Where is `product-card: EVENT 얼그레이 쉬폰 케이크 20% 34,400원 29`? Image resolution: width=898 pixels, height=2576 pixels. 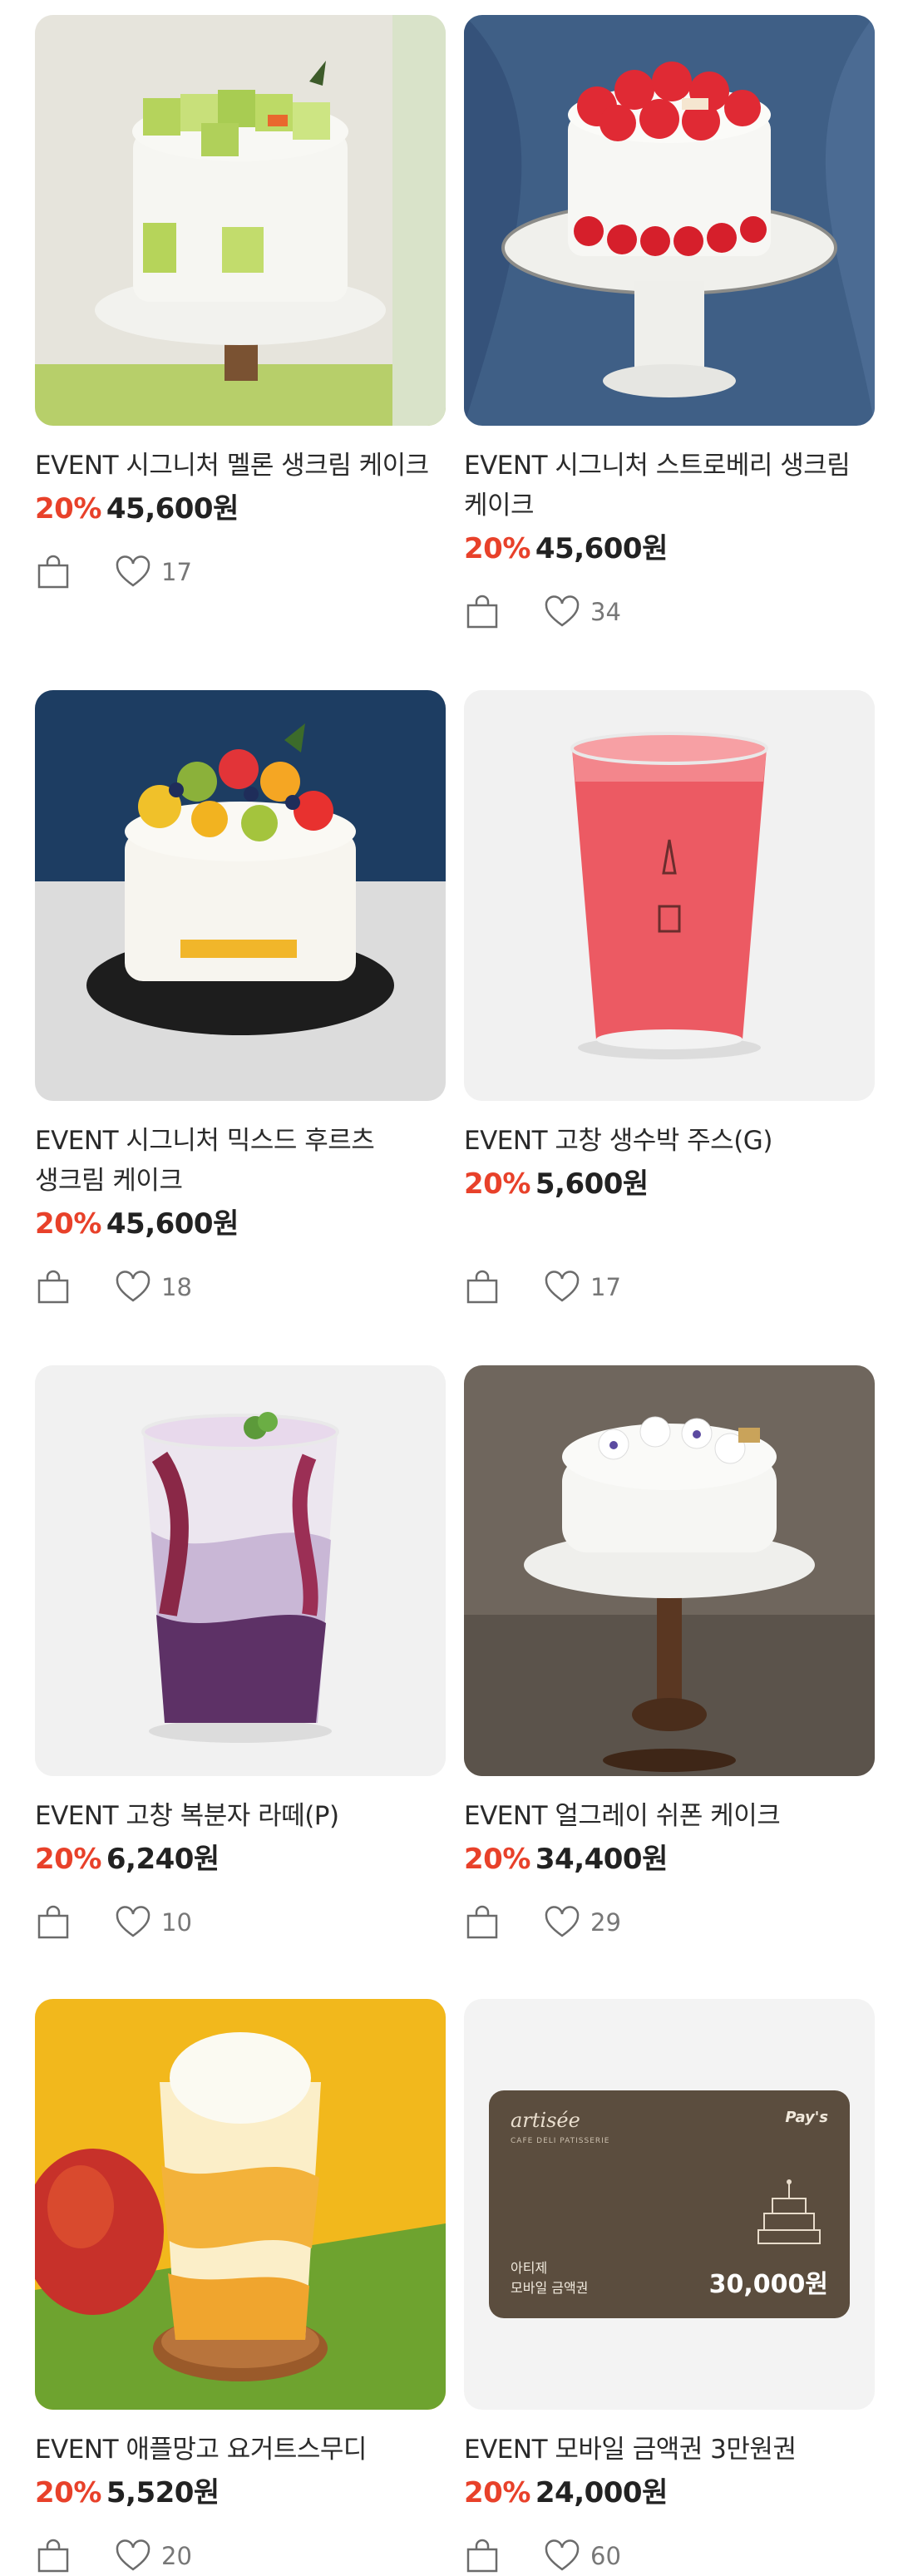 product-card: EVENT 얼그레이 쉬폰 케이크 20% 34,400원 29 is located at coordinates (669, 1653).